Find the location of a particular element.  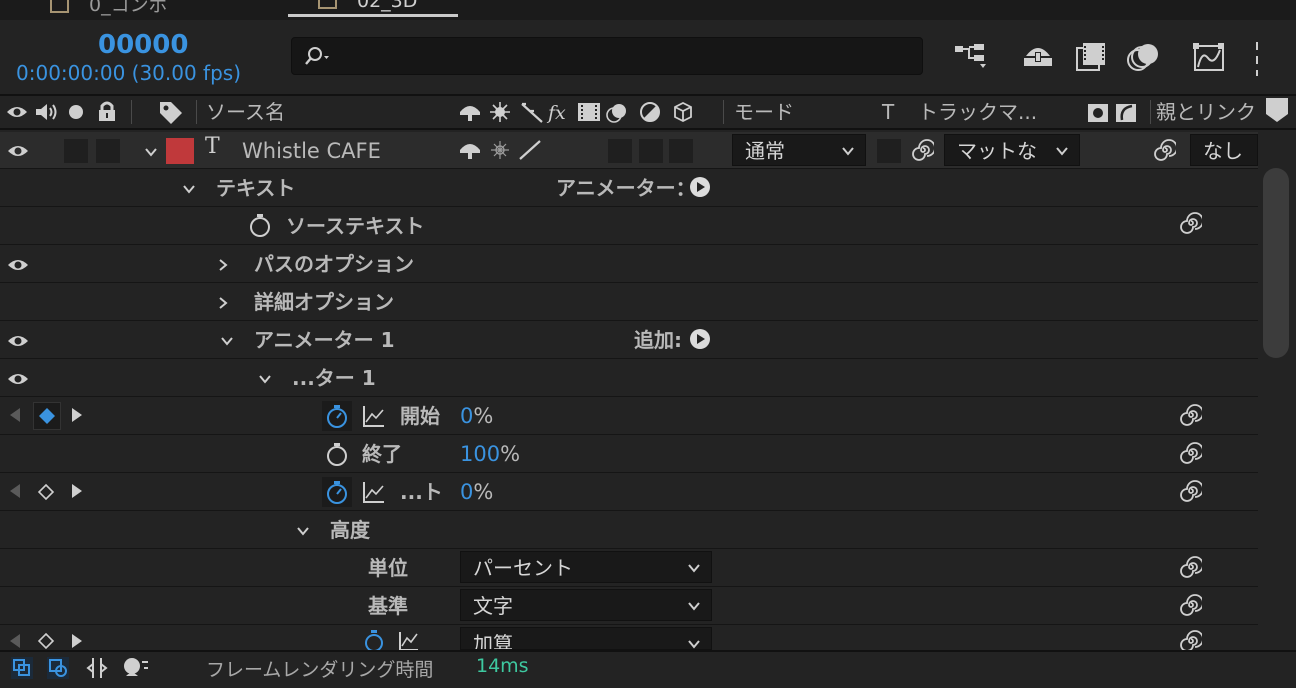

motion-blur-icon is located at coordinates (1144, 57).